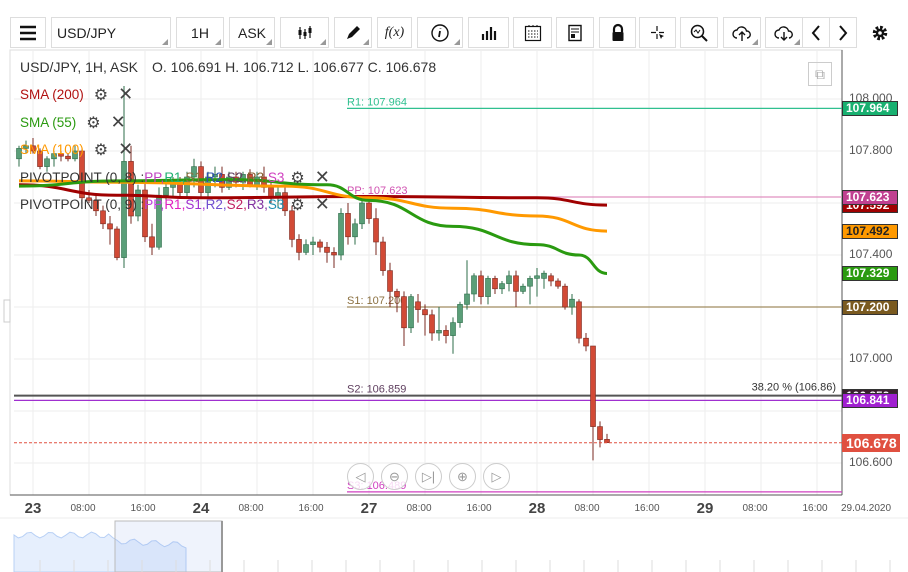 Image resolution: width=908 pixels, height=572 pixels. I want to click on detach-chart-button: ⧉, so click(820, 74).